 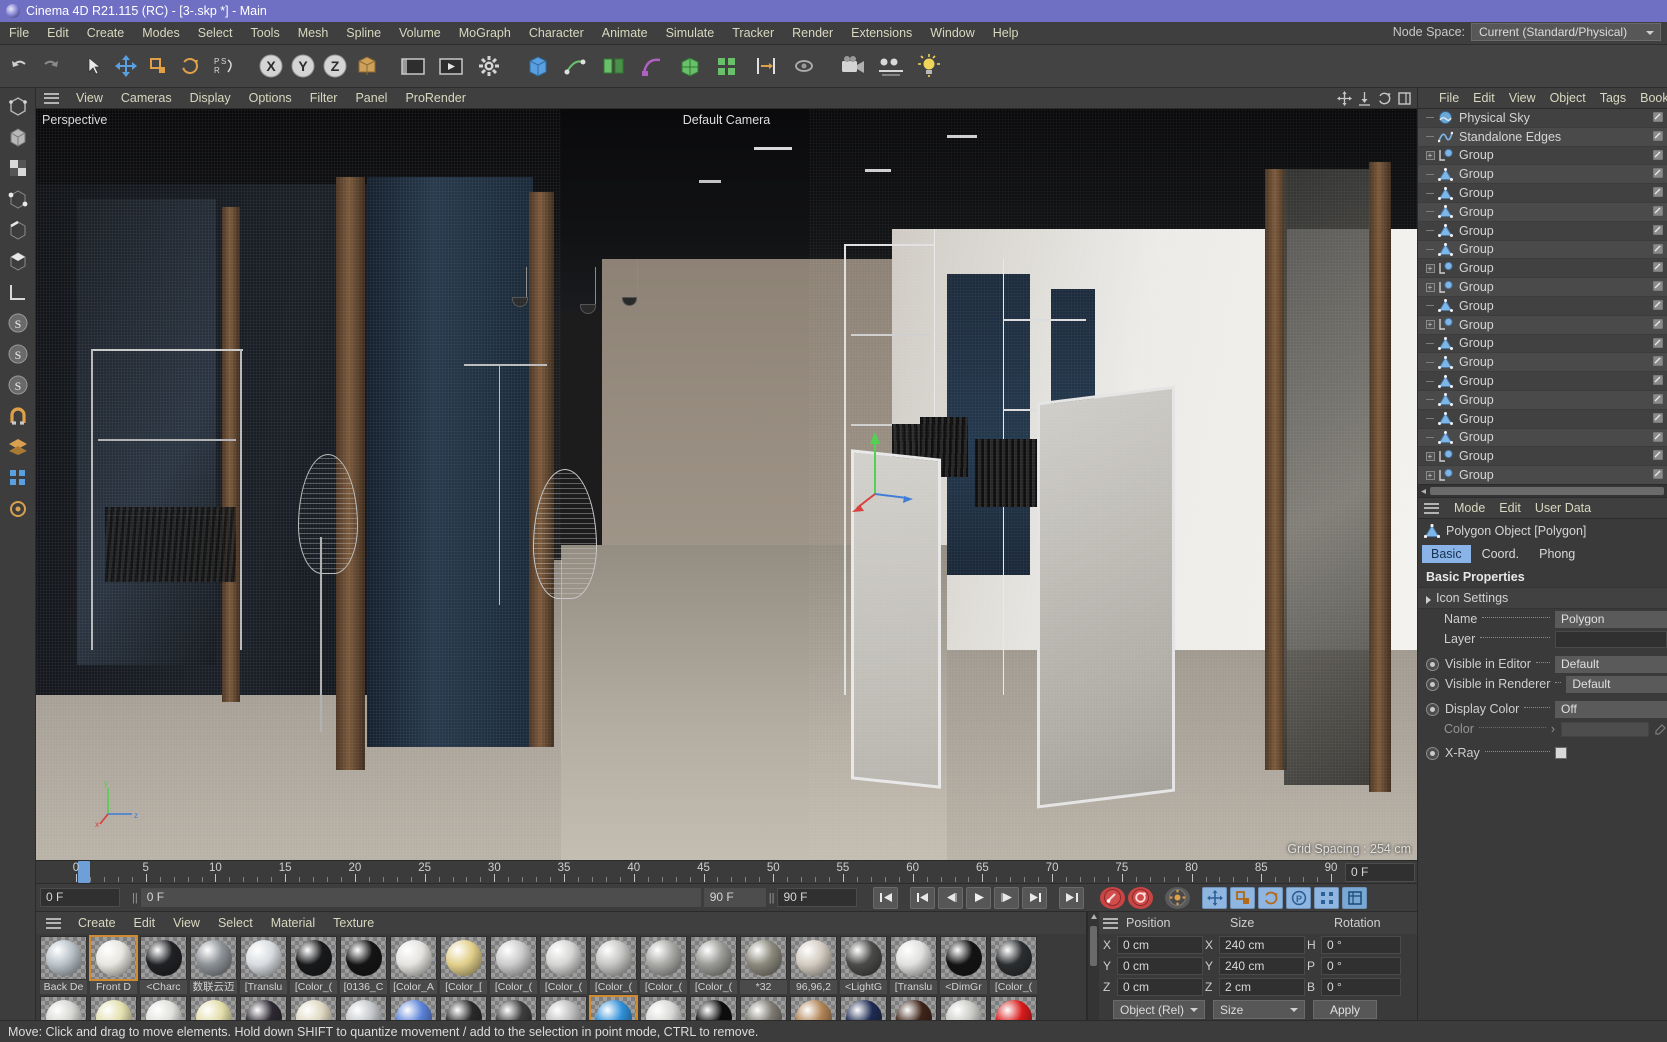 I want to click on menu-simulate: Simulate, so click(x=690, y=33).